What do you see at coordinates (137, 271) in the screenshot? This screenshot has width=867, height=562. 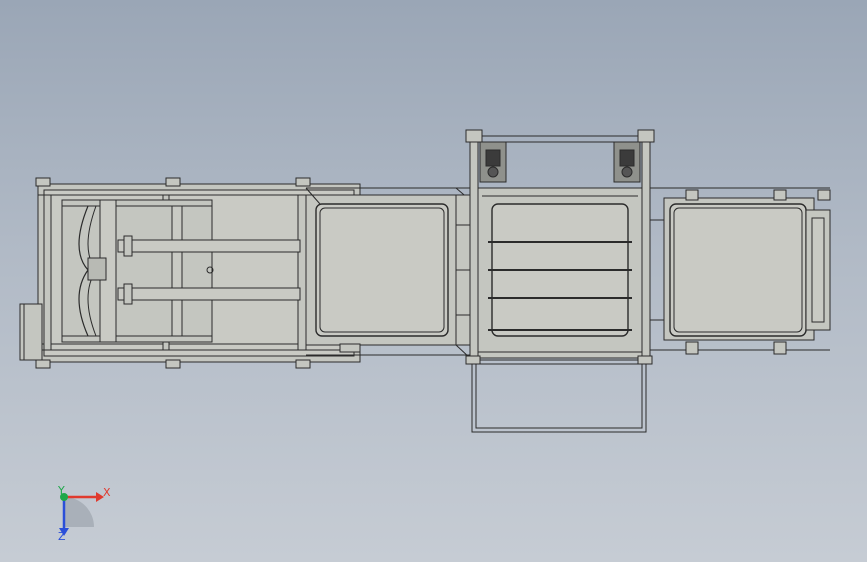 I see `lift-carriage` at bounding box center [137, 271].